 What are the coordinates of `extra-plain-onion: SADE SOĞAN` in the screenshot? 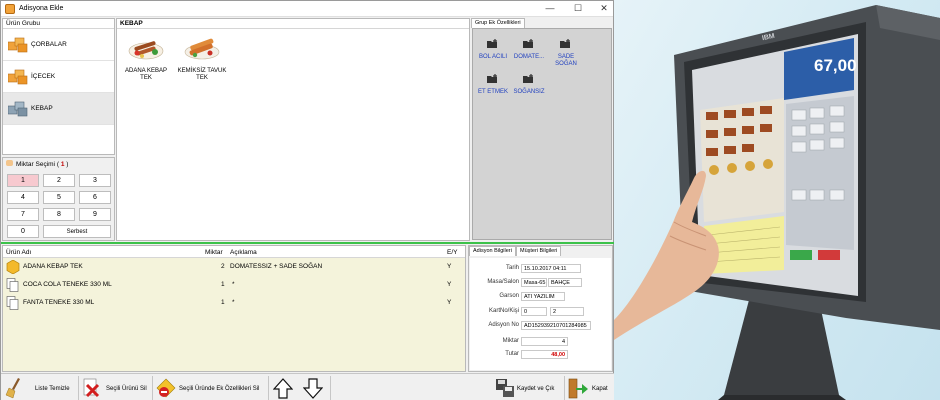 It's located at (566, 53).